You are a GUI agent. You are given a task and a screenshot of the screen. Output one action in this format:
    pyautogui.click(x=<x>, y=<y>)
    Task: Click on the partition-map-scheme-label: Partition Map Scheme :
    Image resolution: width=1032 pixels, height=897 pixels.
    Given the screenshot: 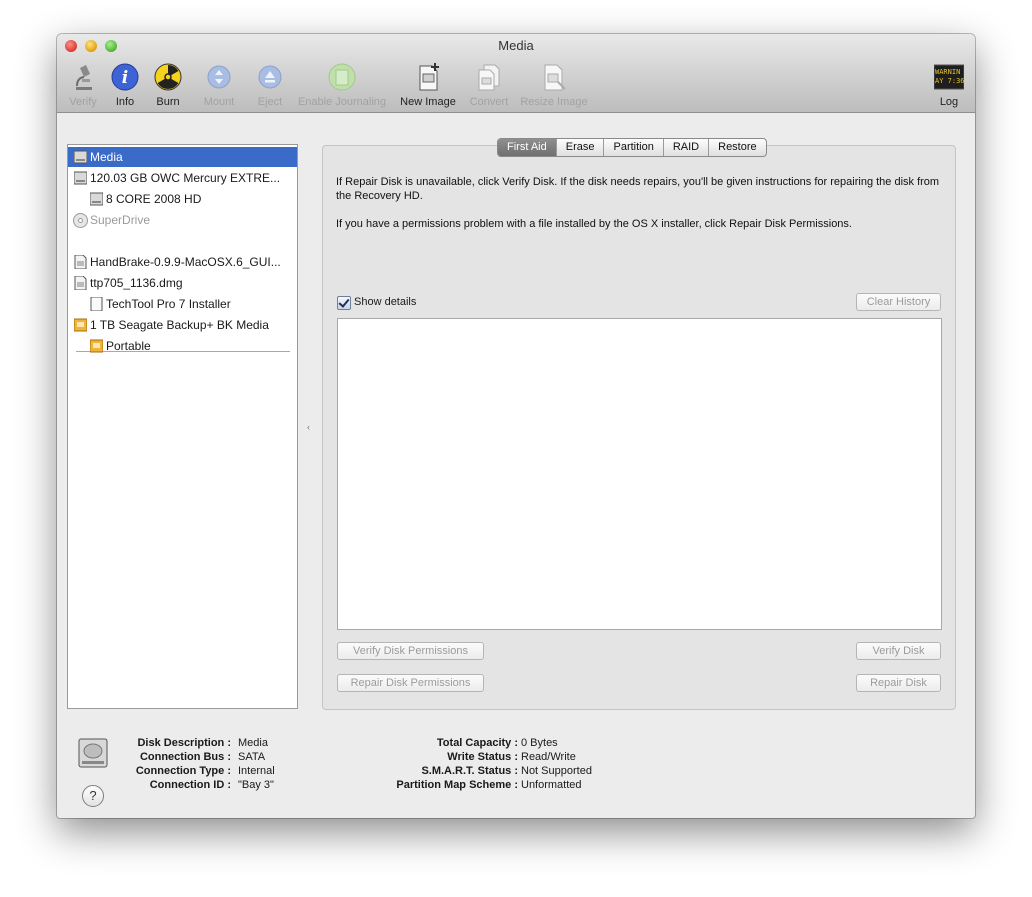 What is the action you would take?
    pyautogui.click(x=457, y=785)
    